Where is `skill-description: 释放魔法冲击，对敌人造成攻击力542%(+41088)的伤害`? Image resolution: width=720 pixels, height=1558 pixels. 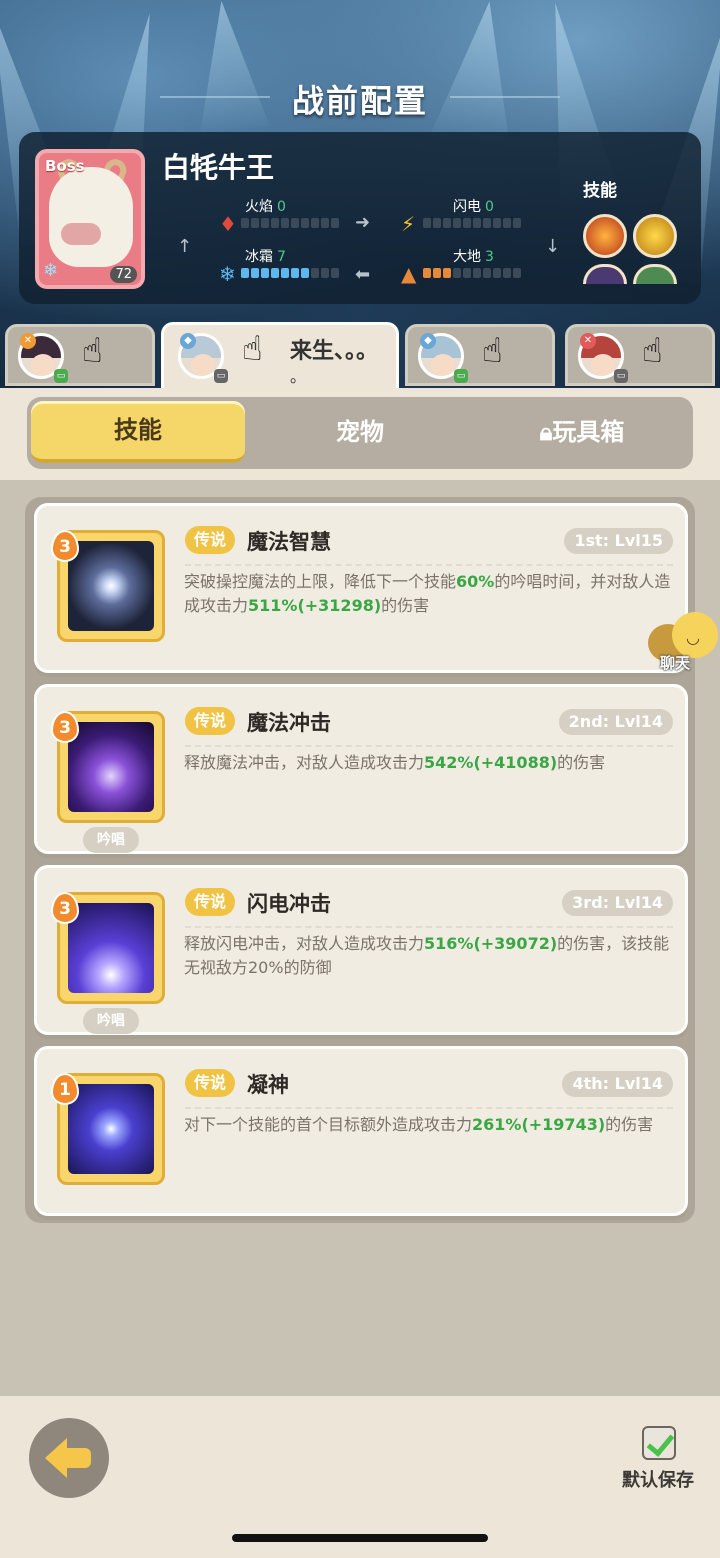
skill-description: 释放魔法冲击，对敌人造成攻击力542%(+41088)的伤害 is located at coordinates (395, 762).